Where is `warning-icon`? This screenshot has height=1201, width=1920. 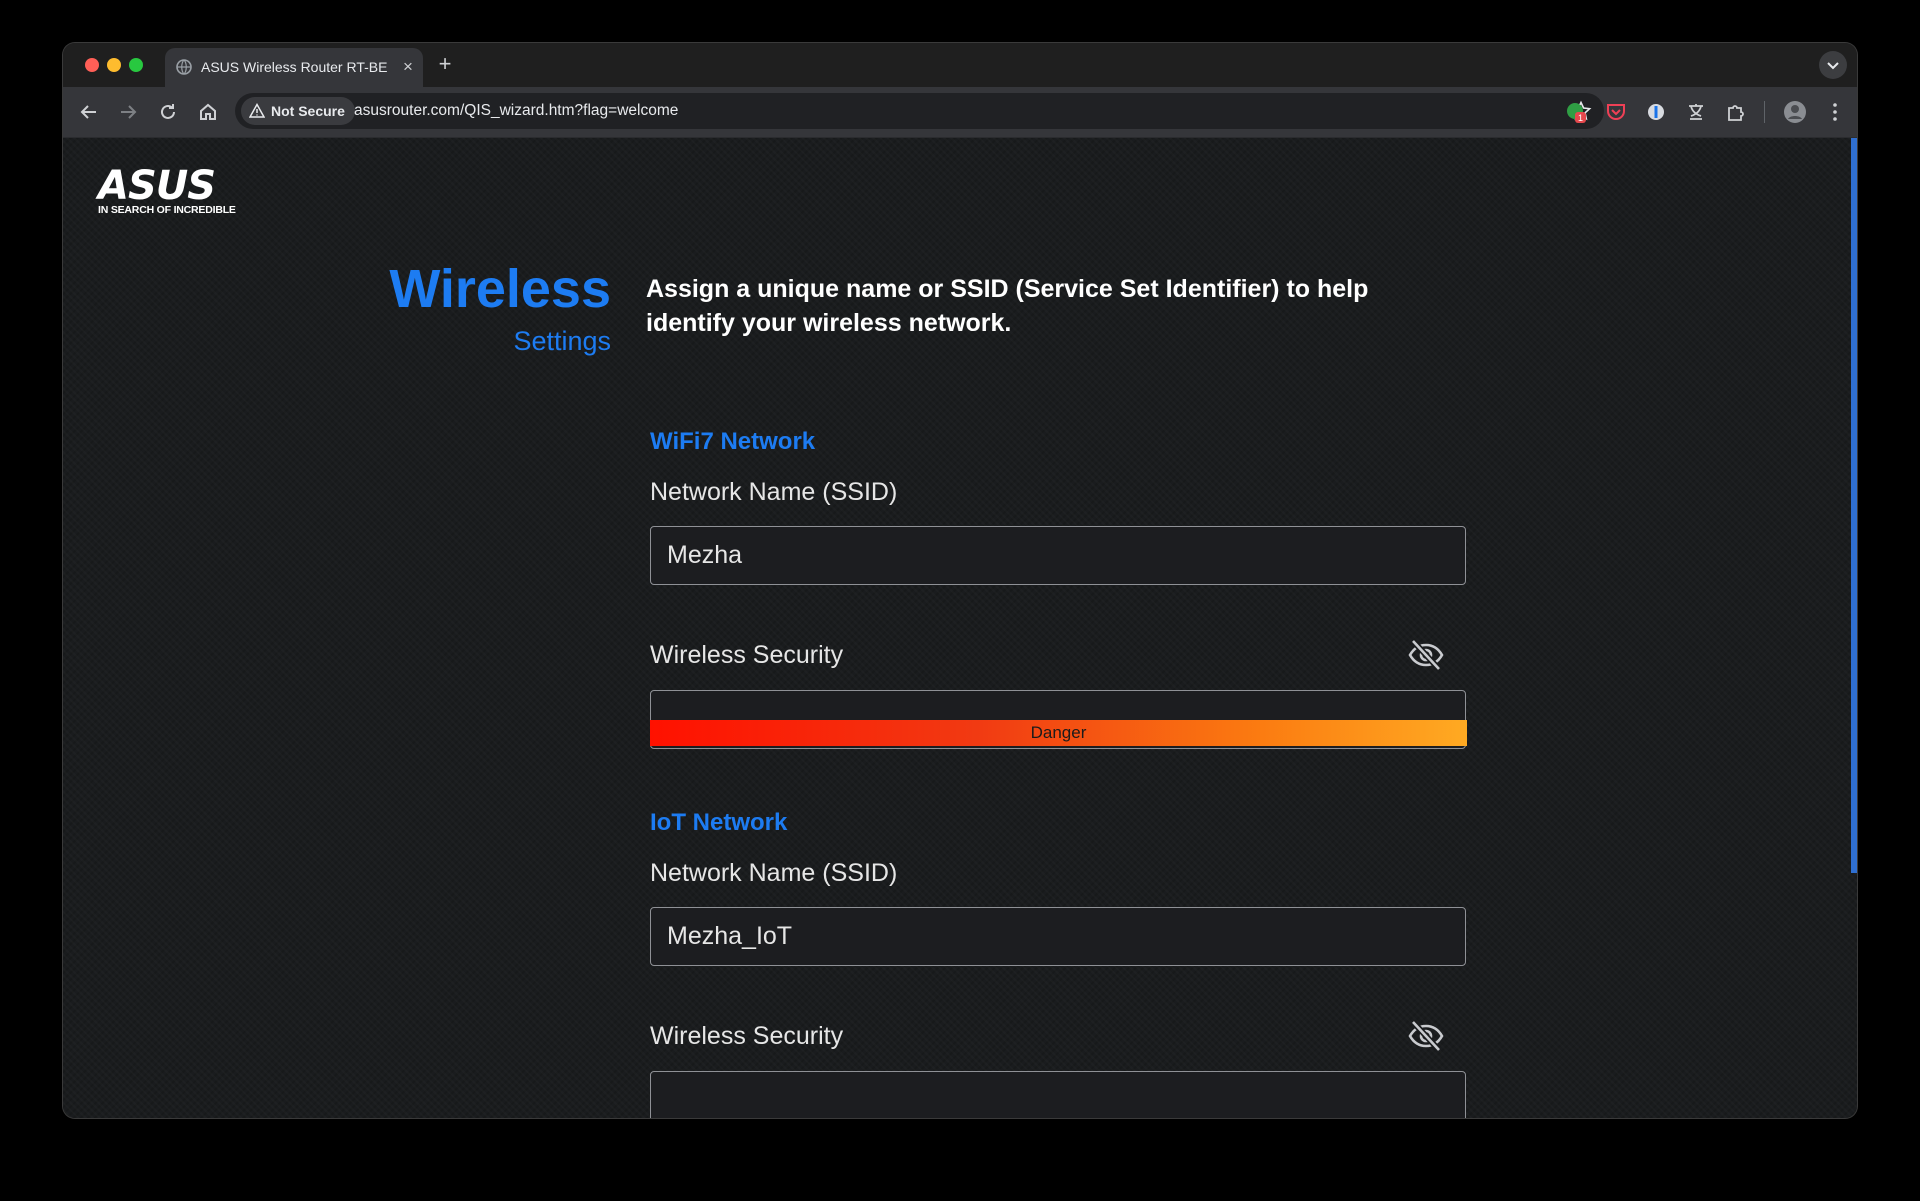
warning-icon is located at coordinates (257, 110).